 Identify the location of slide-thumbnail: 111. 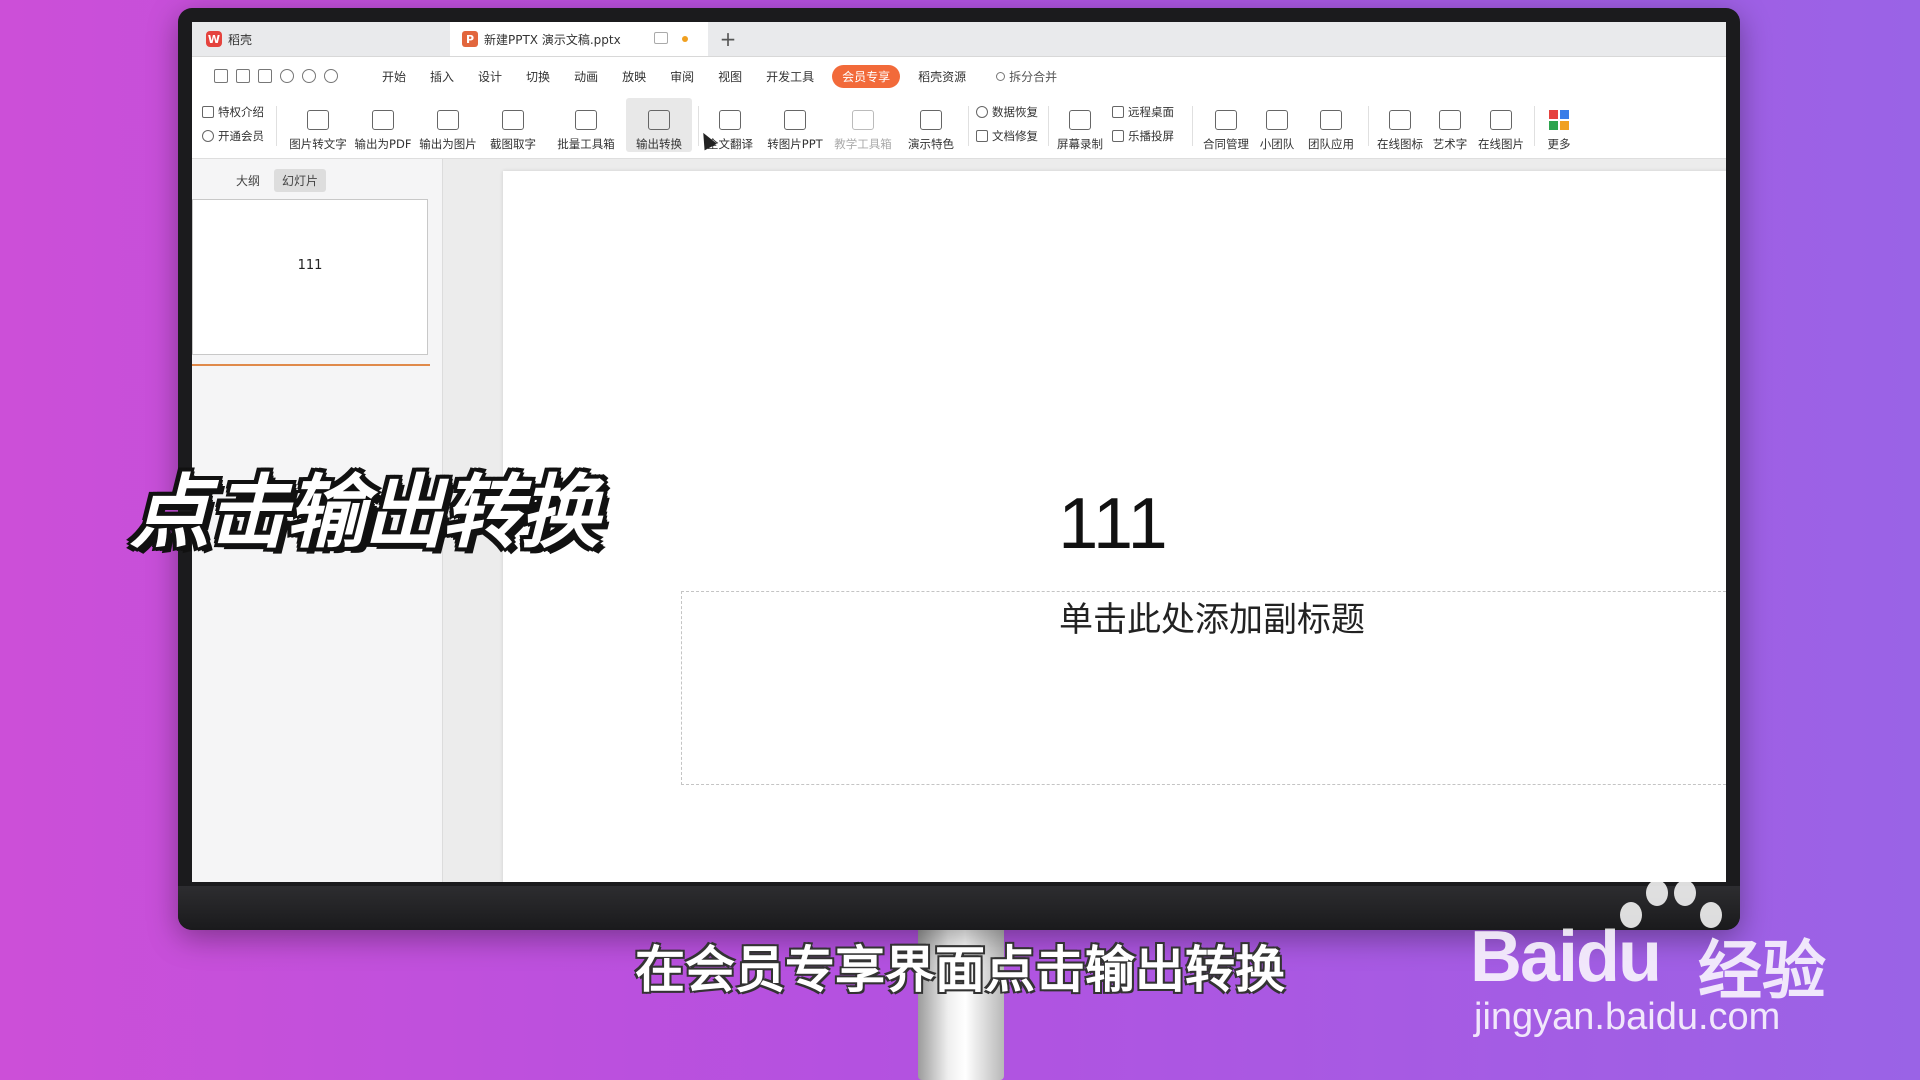
(310, 277).